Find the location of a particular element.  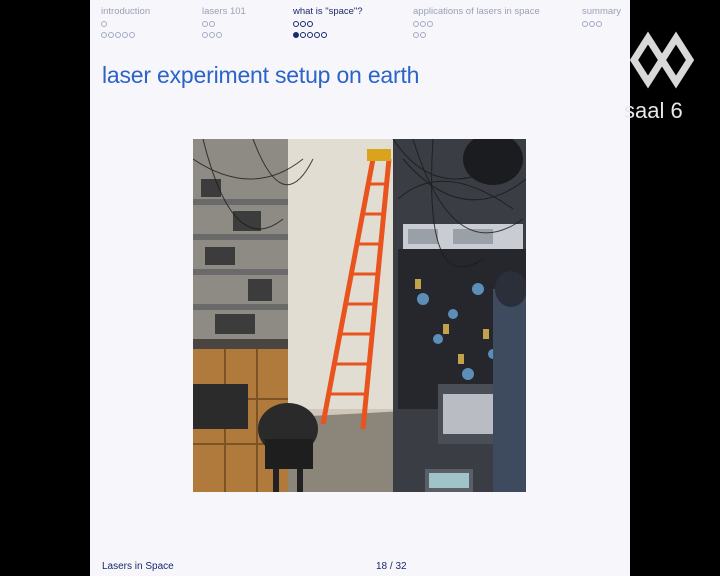

nav-section-label: introduction is located at coordinates (126, 11).